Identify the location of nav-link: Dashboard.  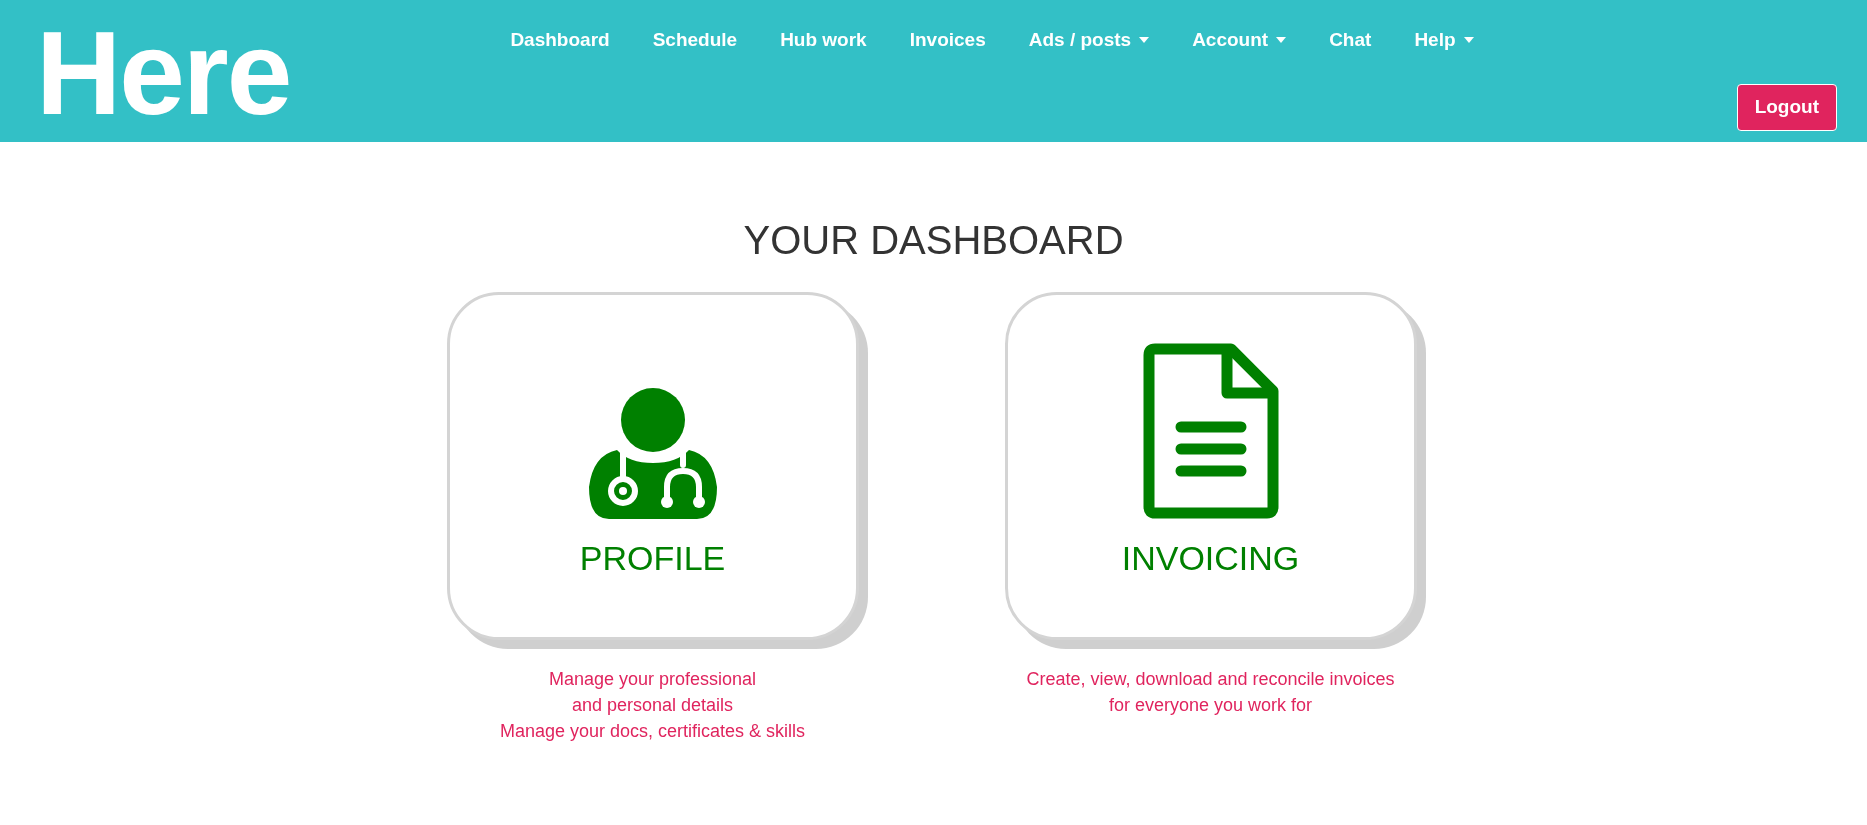
(560, 40).